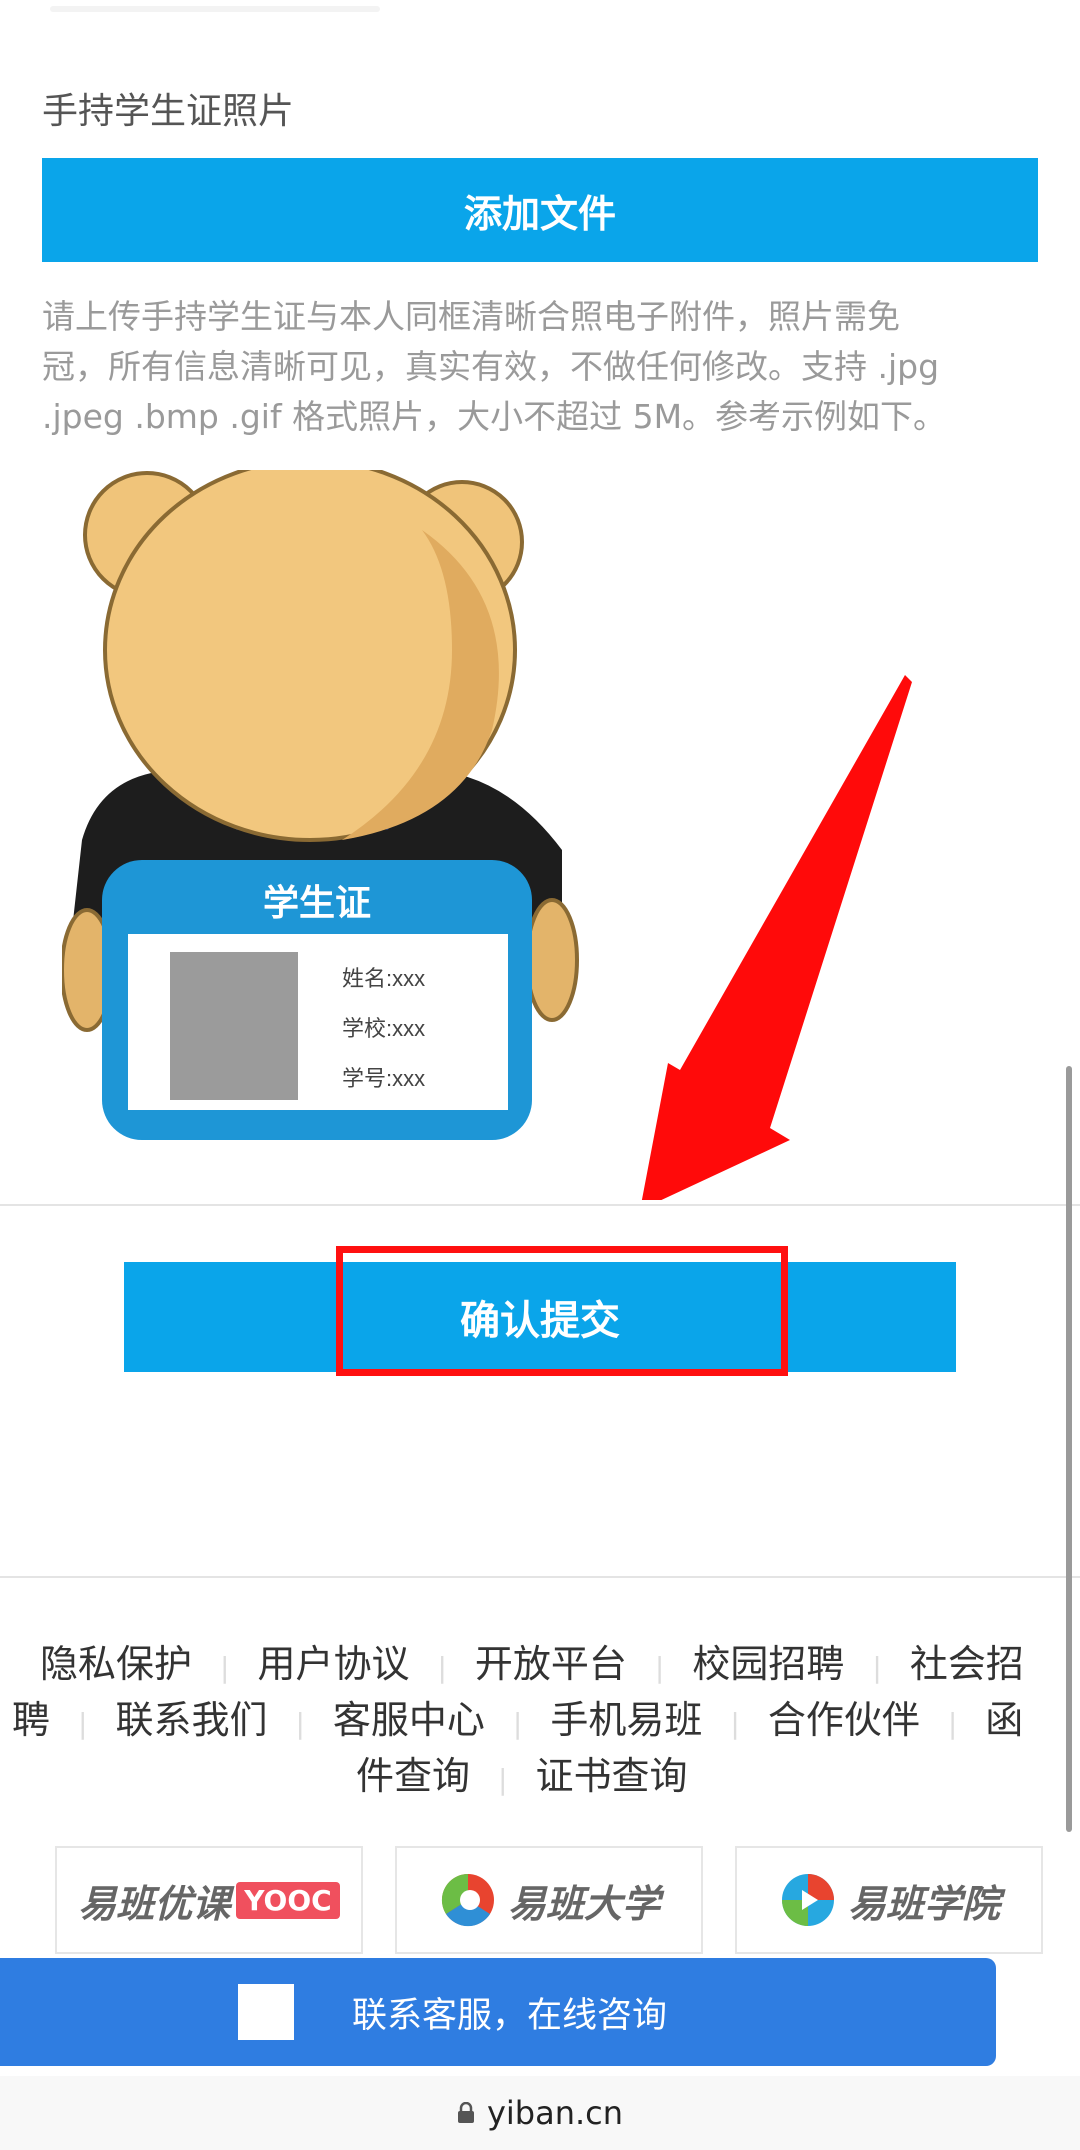 The height and width of the screenshot is (2150, 1080). I want to click on footer-link-partners: 合作伙伴, so click(844, 1720).